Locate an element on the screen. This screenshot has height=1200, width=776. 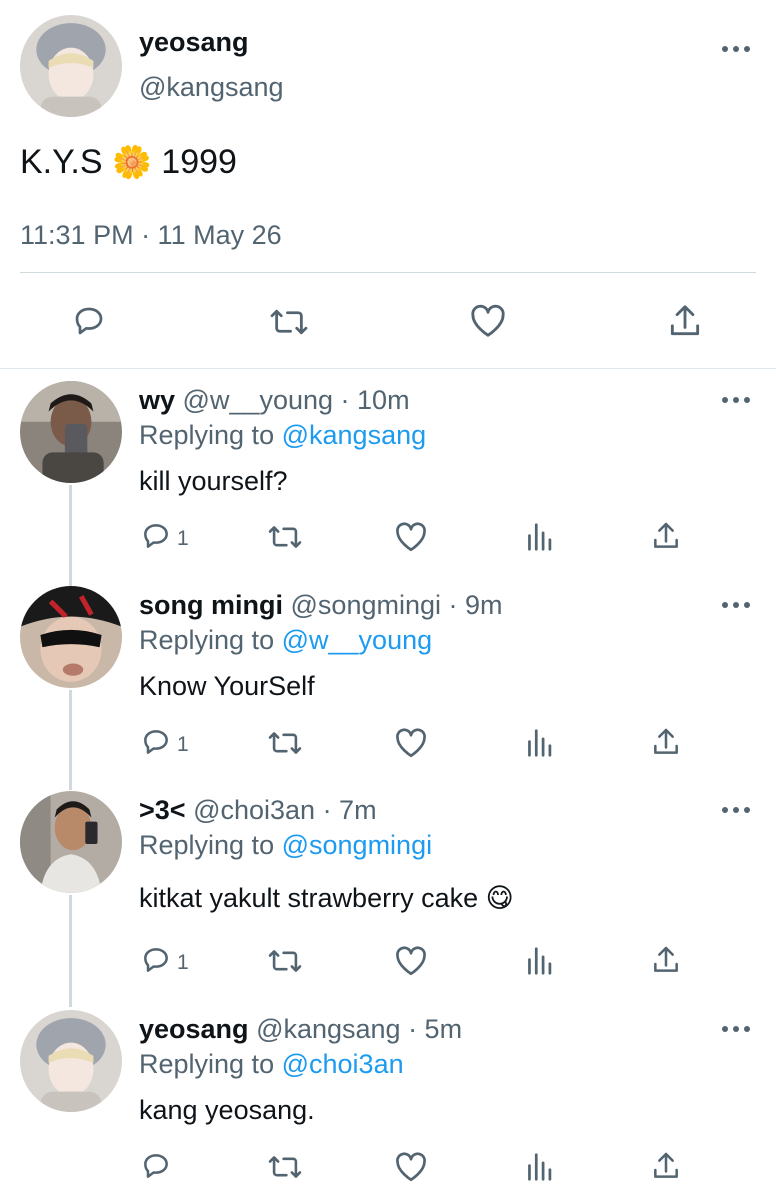
reply-header: >3< @choi3an · 7m is located at coordinates (258, 810).